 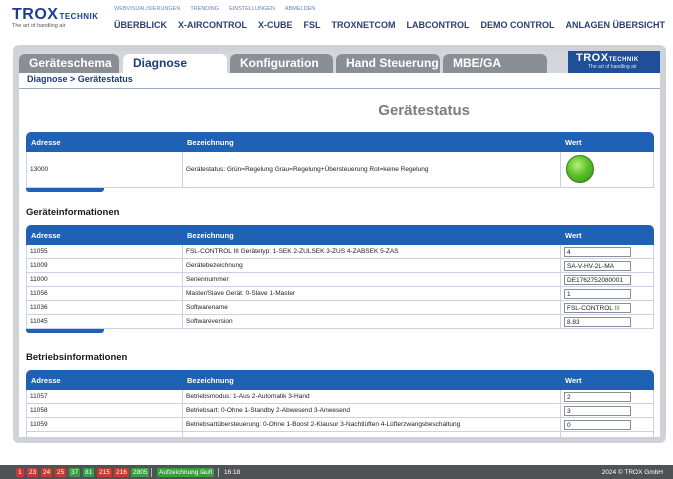 I want to click on value-field: 4, so click(x=597, y=252).